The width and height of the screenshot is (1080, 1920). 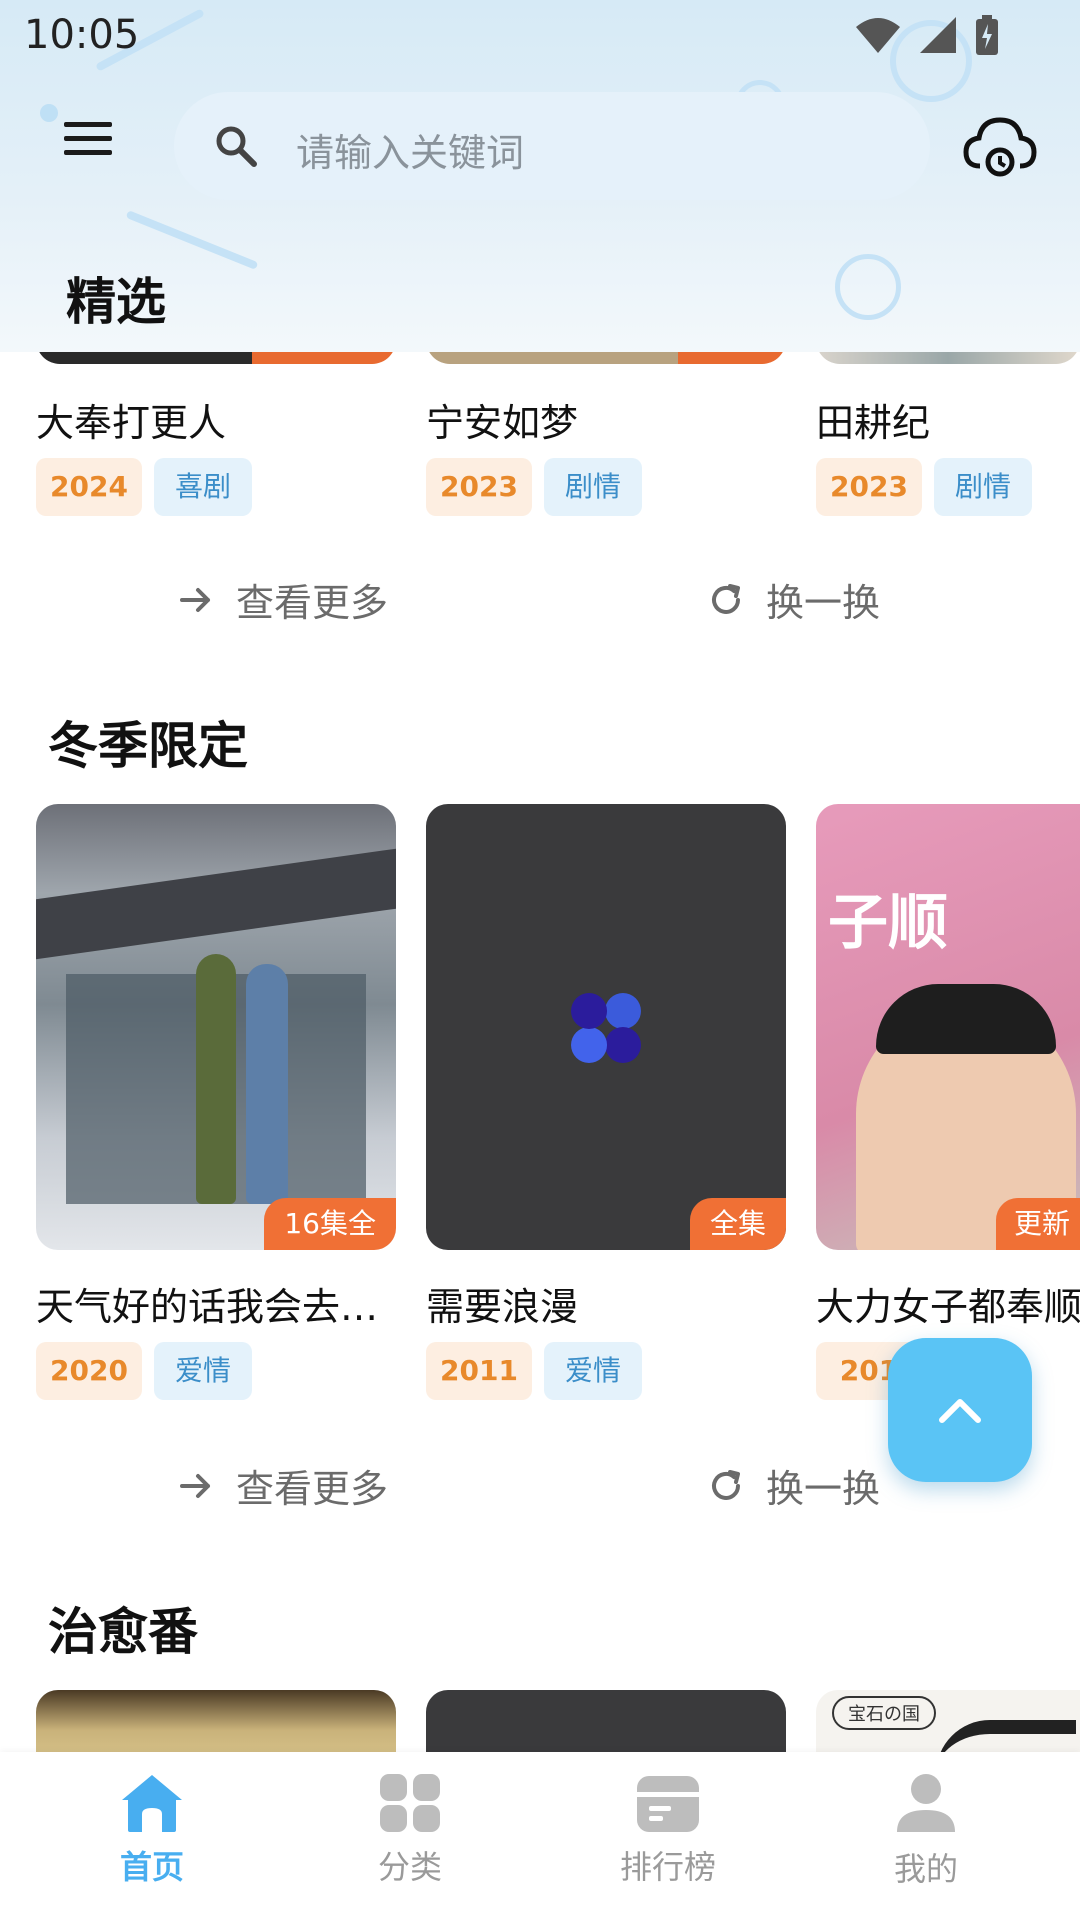 I want to click on section-title-healing: 治愈番, so click(x=123, y=1632).